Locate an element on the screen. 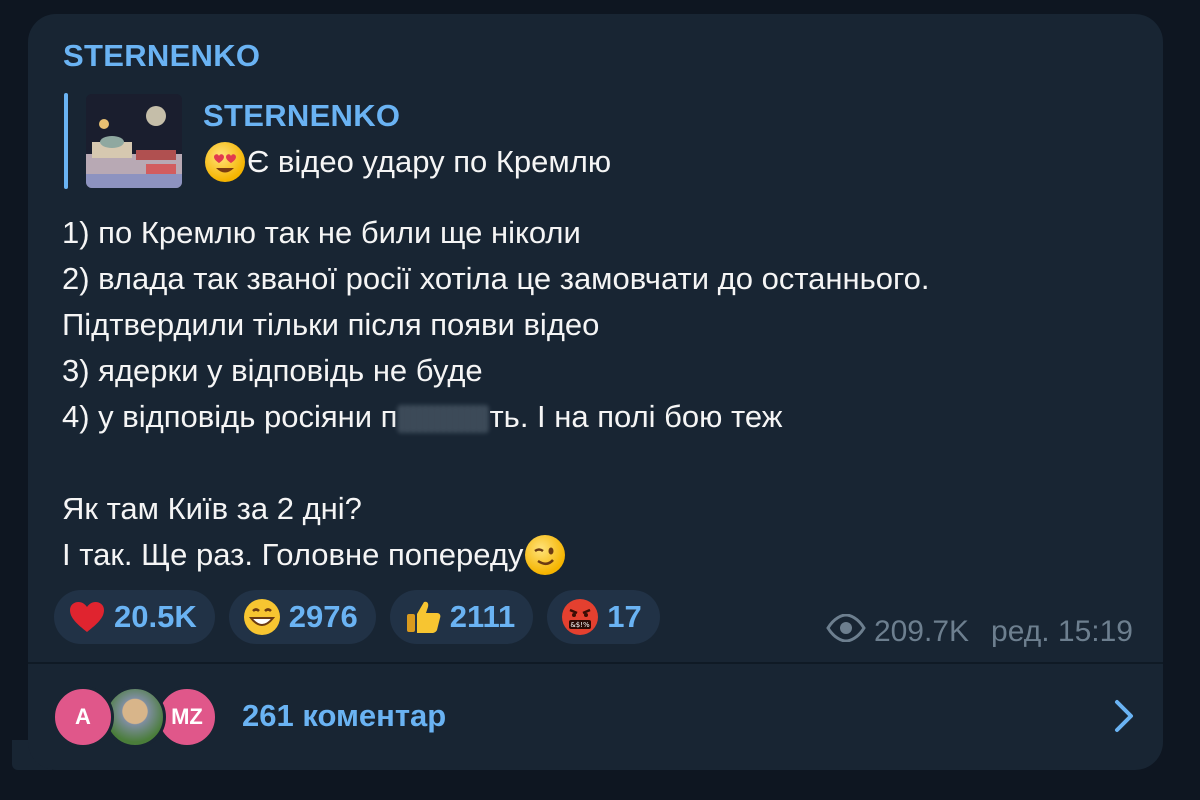 The height and width of the screenshot is (800, 1200). forward-thumbnail is located at coordinates (134, 141).